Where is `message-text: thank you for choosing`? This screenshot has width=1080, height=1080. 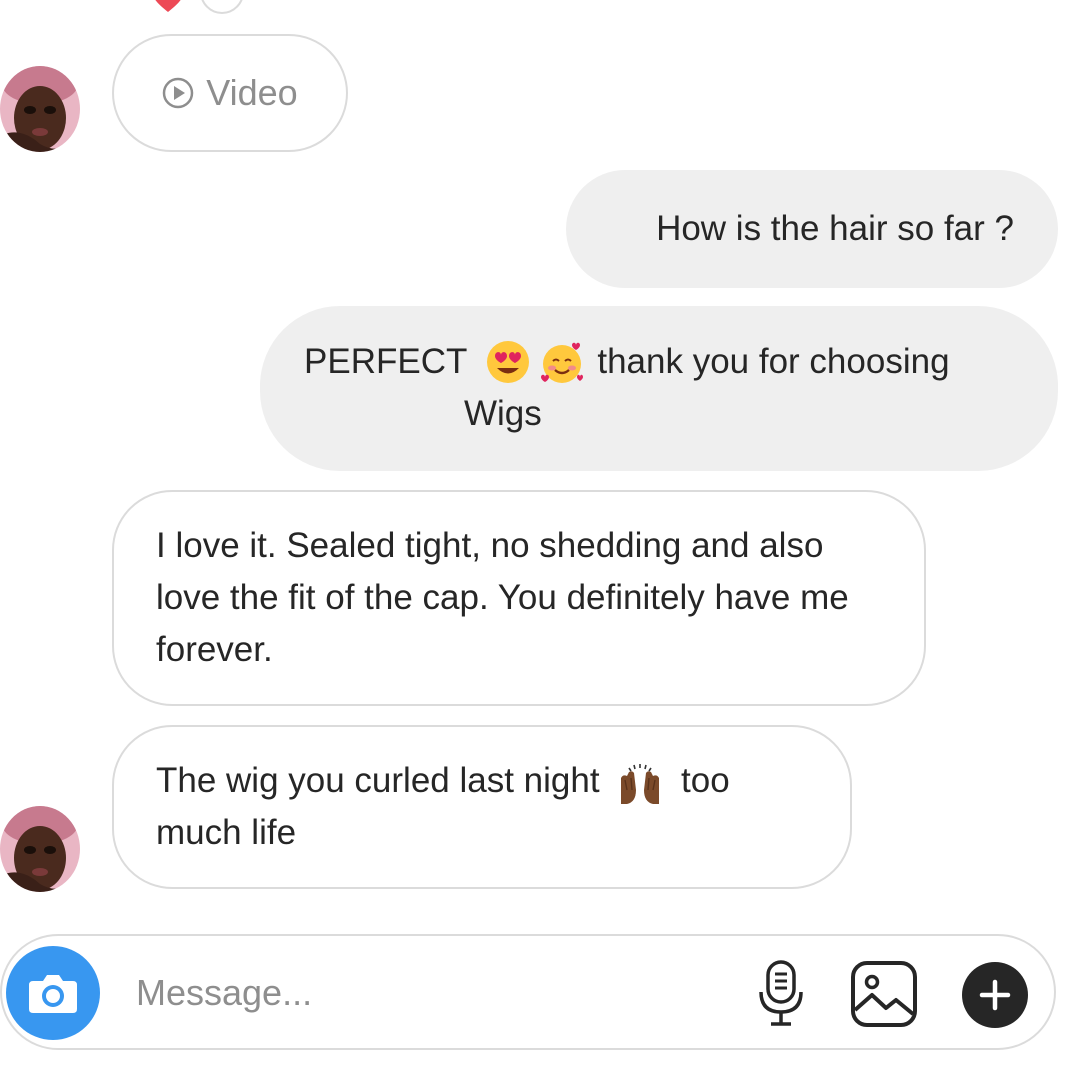
message-text: thank you for choosing is located at coordinates (773, 361).